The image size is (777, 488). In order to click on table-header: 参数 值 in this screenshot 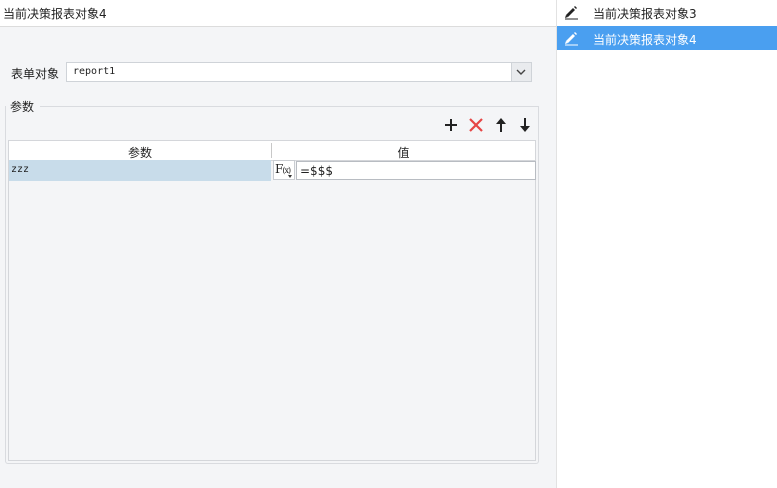, I will do `click(272, 151)`.